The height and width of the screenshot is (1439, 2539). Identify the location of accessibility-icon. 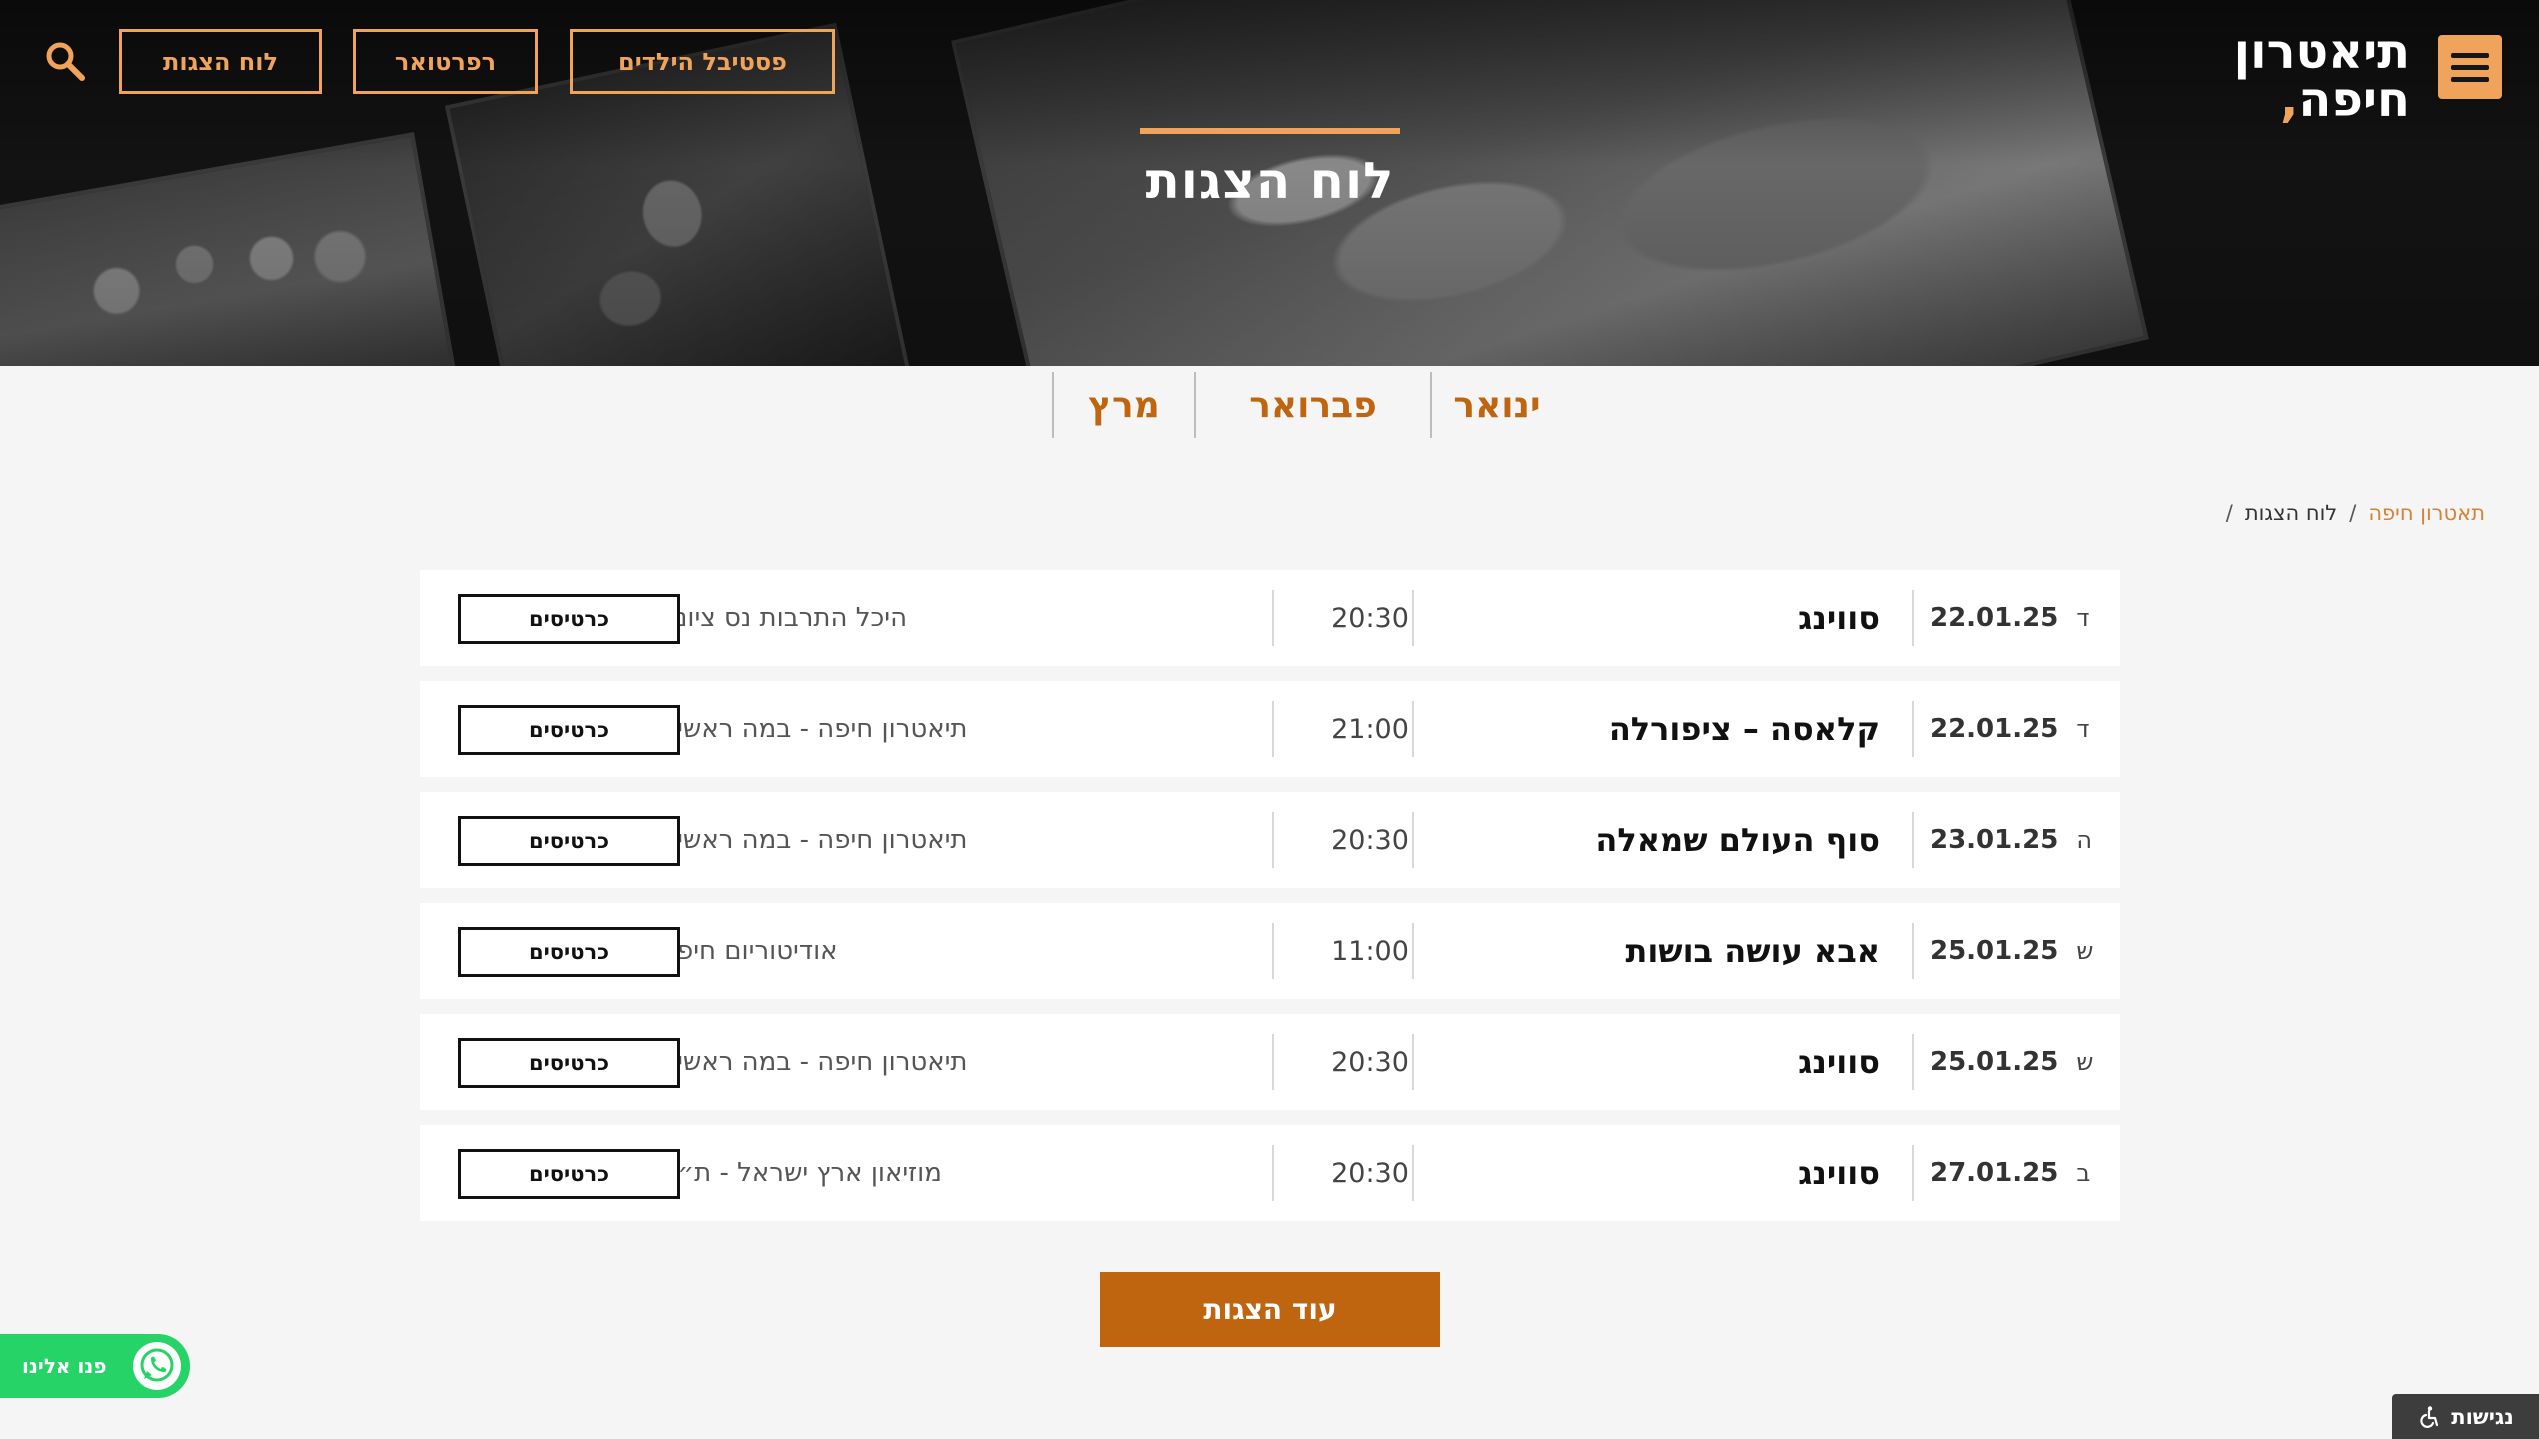
(2429, 1416).